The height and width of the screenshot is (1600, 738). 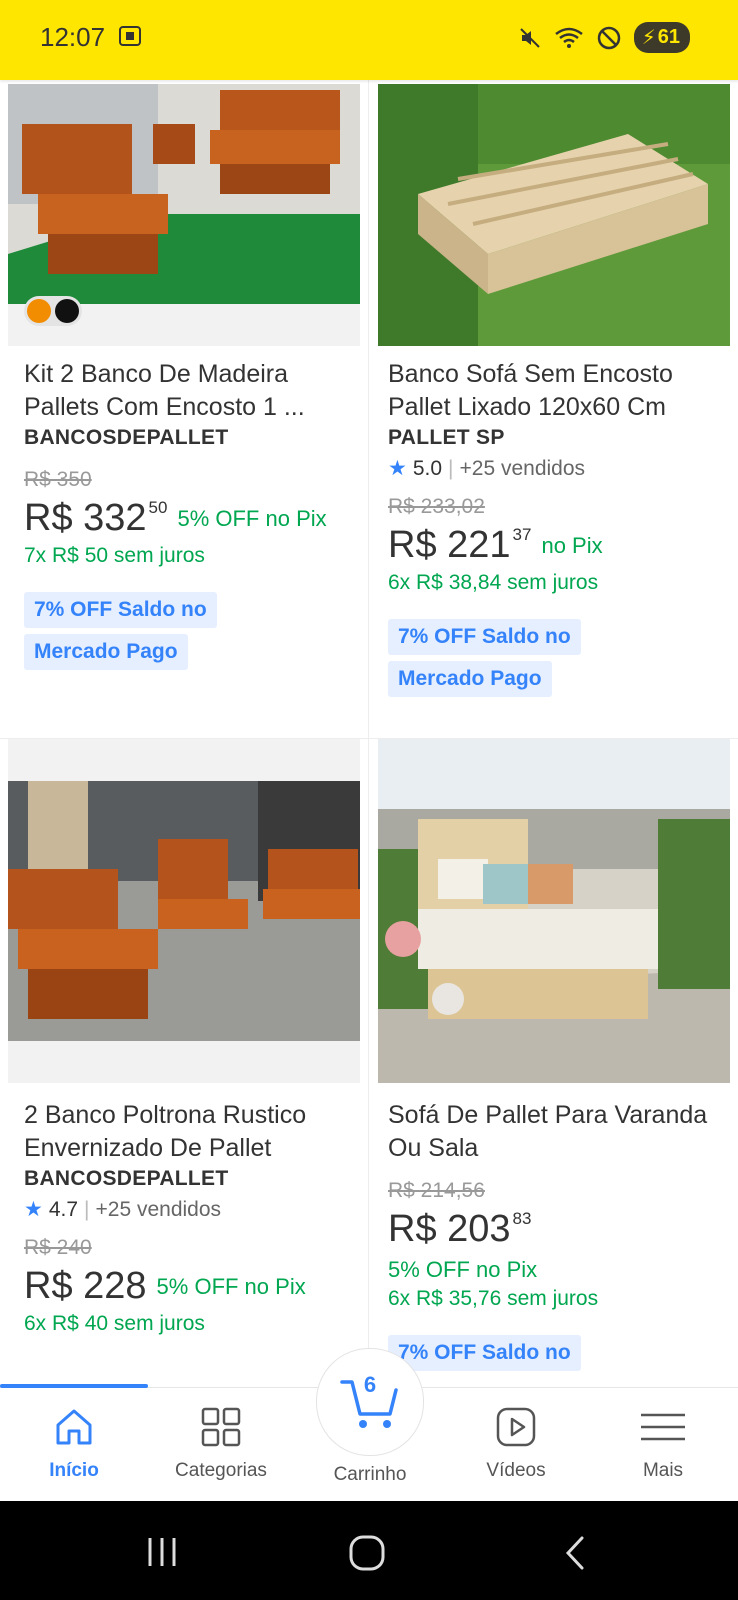 I want to click on home-button-icon, so click(x=367, y=1553).